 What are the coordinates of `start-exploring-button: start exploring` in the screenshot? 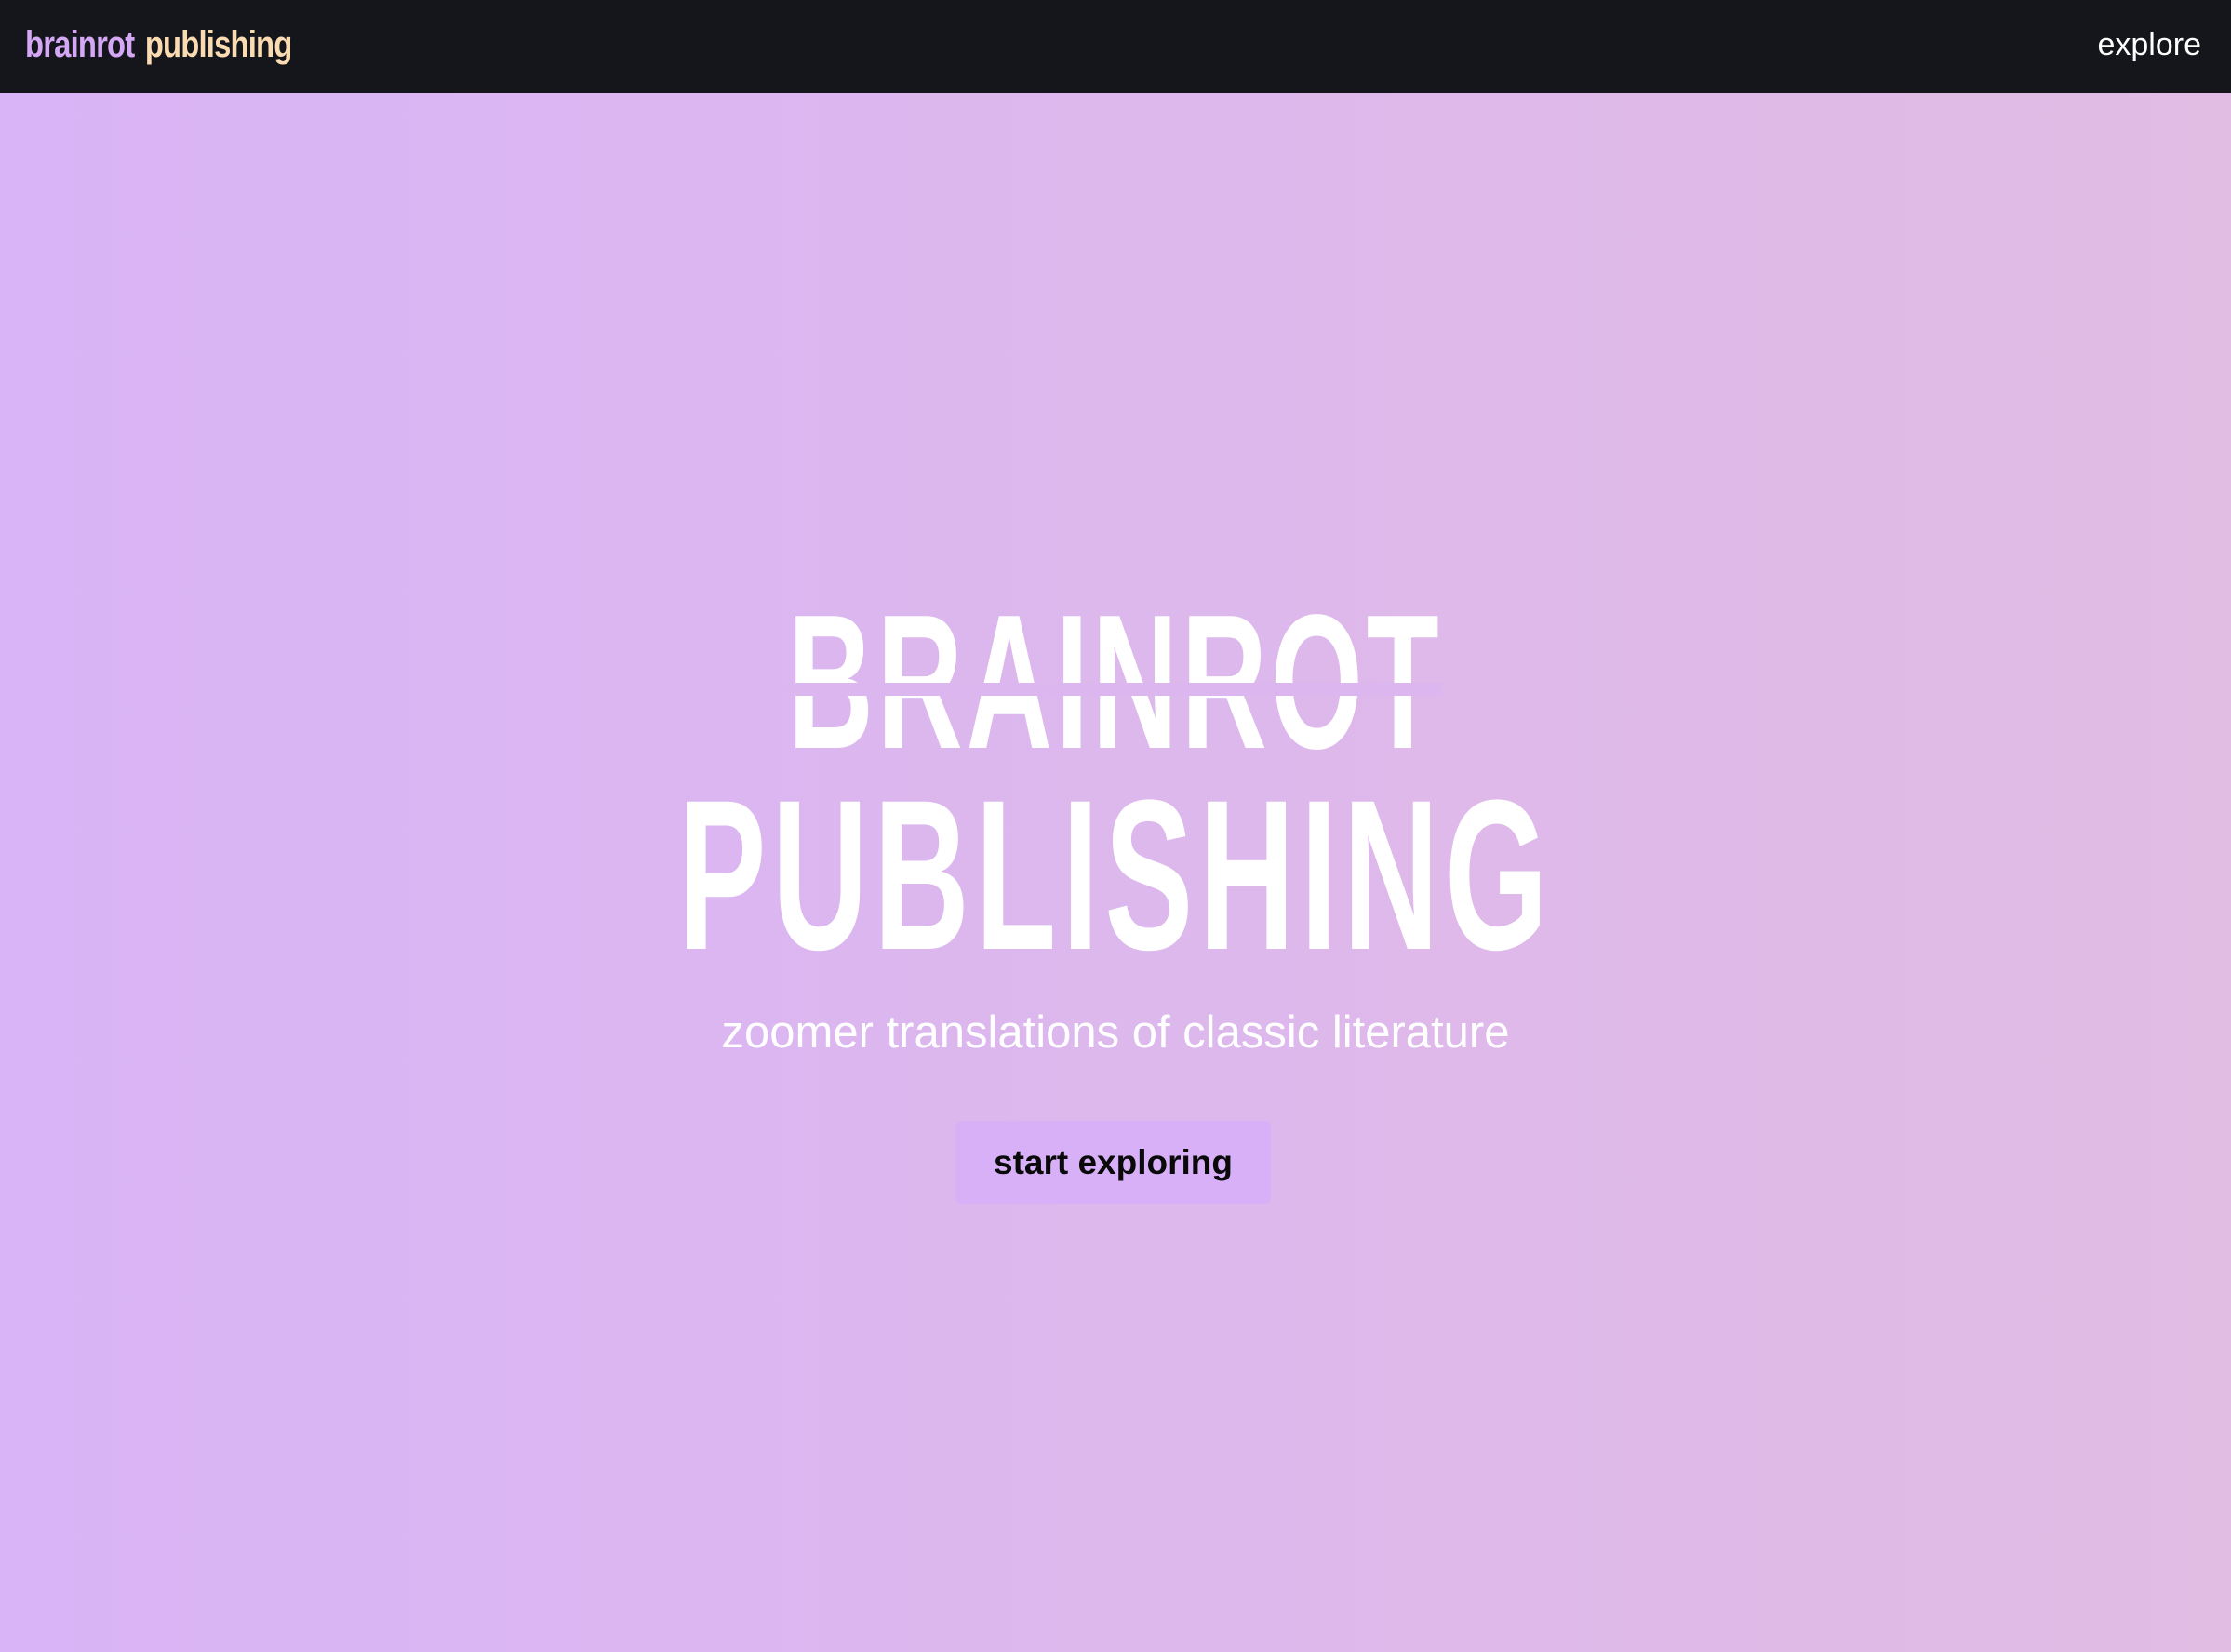 It's located at (1113, 1162).